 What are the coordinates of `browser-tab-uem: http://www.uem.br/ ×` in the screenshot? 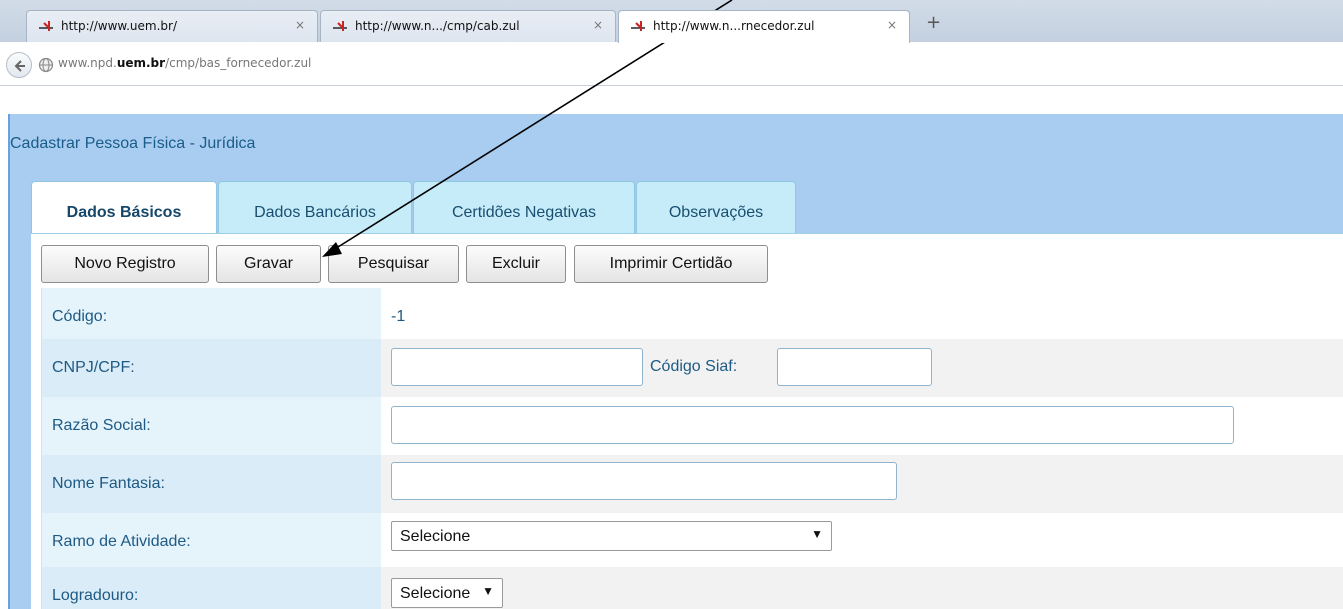 It's located at (172, 26).